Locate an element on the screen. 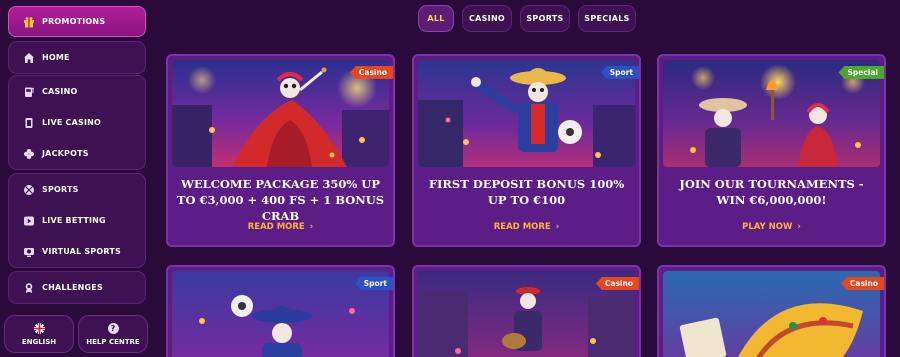 The width and height of the screenshot is (900, 357). sidebar-item-label: PROMOTIONS is located at coordinates (74, 21).